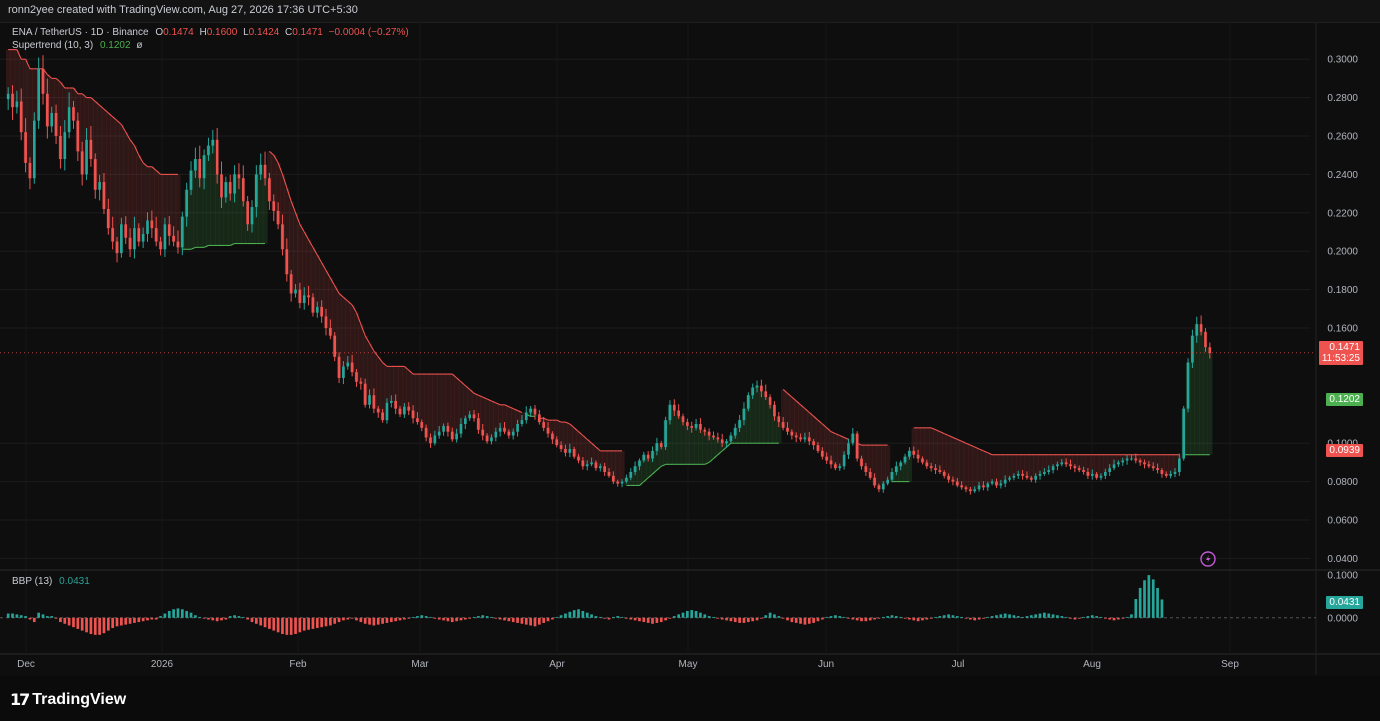 The height and width of the screenshot is (721, 1380). What do you see at coordinates (1208, 559) in the screenshot?
I see `lightning-circle-icon` at bounding box center [1208, 559].